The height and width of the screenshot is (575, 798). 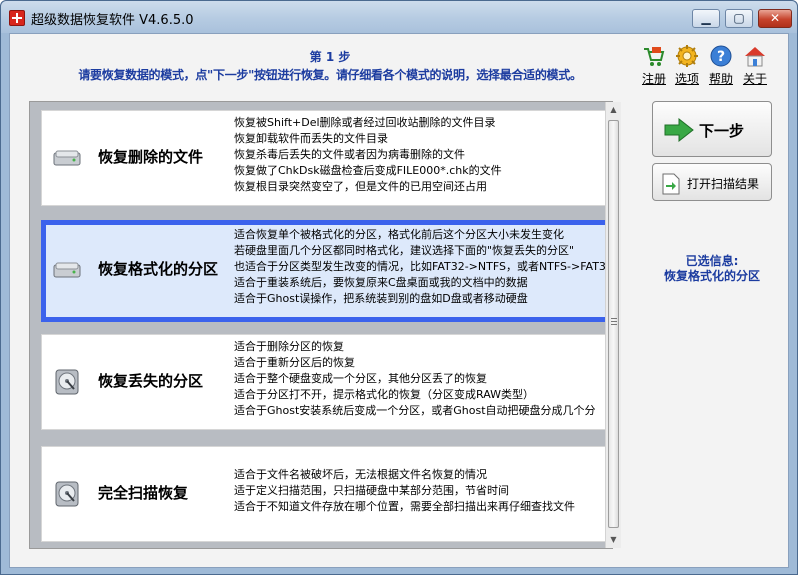 What do you see at coordinates (723, 184) in the screenshot?
I see `open-scan-results-label: 打开扫描结果` at bounding box center [723, 184].